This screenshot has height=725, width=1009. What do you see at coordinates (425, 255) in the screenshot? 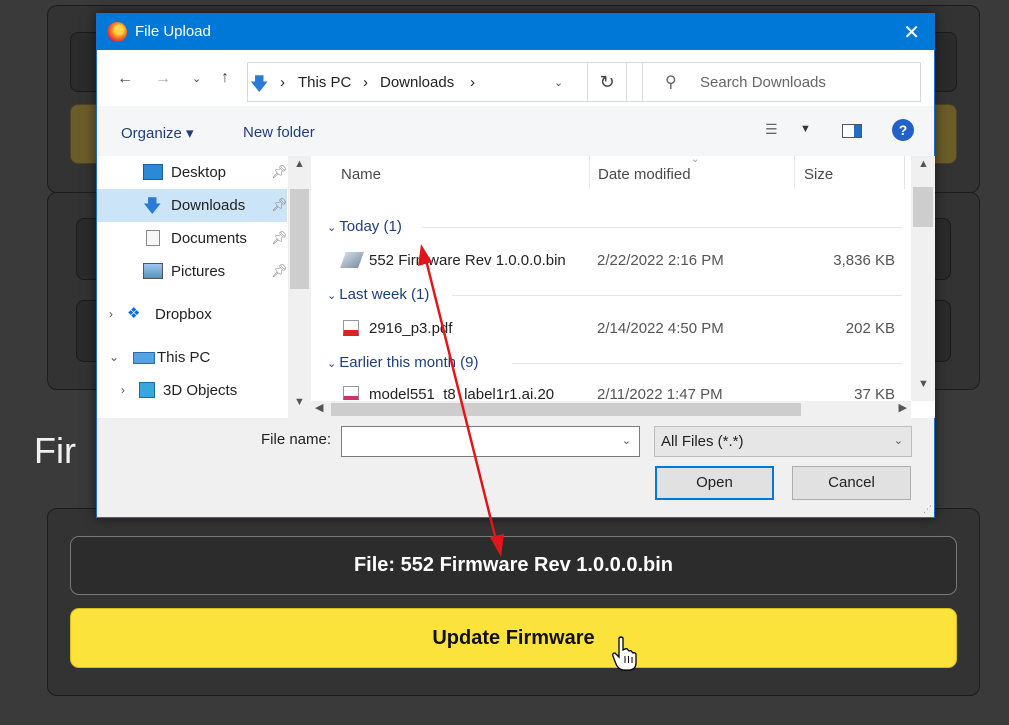
I see `annotation-arrowhead-top` at bounding box center [425, 255].